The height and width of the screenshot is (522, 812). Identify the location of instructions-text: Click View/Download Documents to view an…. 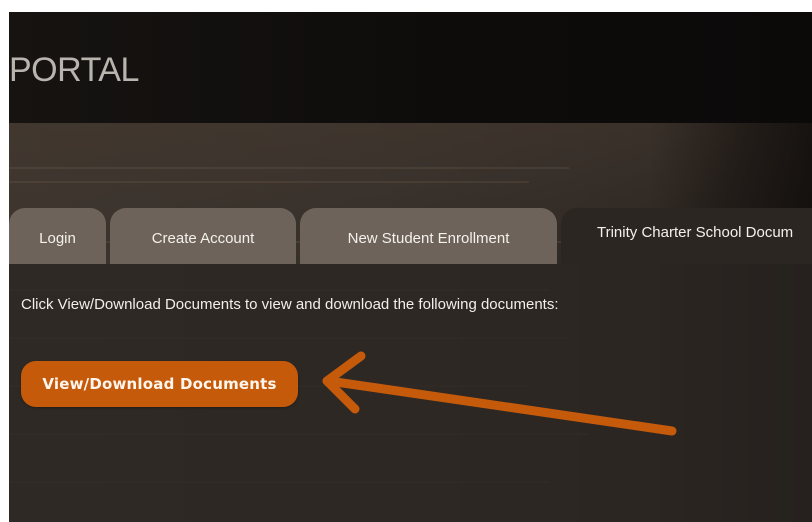
(290, 304).